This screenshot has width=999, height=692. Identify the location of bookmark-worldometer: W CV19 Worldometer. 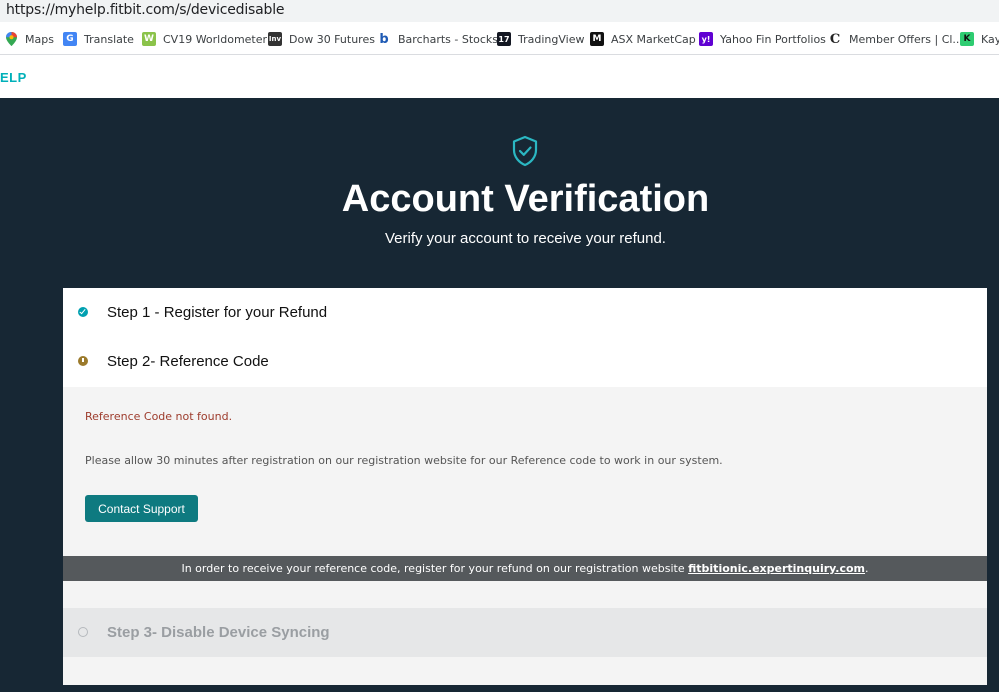
(204, 39).